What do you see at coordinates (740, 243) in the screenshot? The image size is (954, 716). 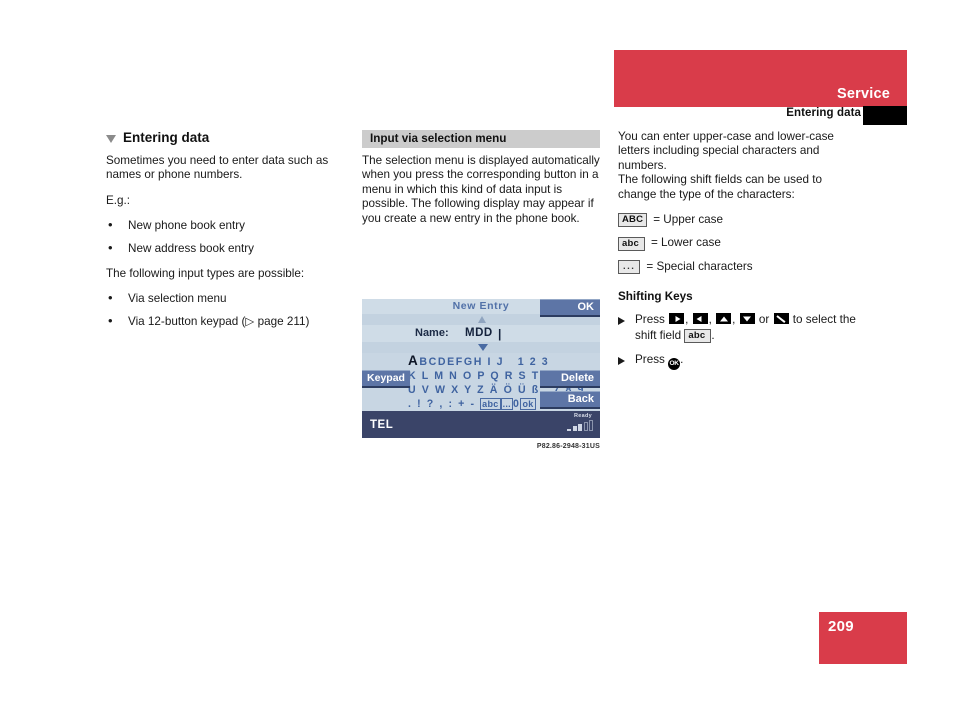 I see `shift-field-row-lower: abc = Lower case` at bounding box center [740, 243].